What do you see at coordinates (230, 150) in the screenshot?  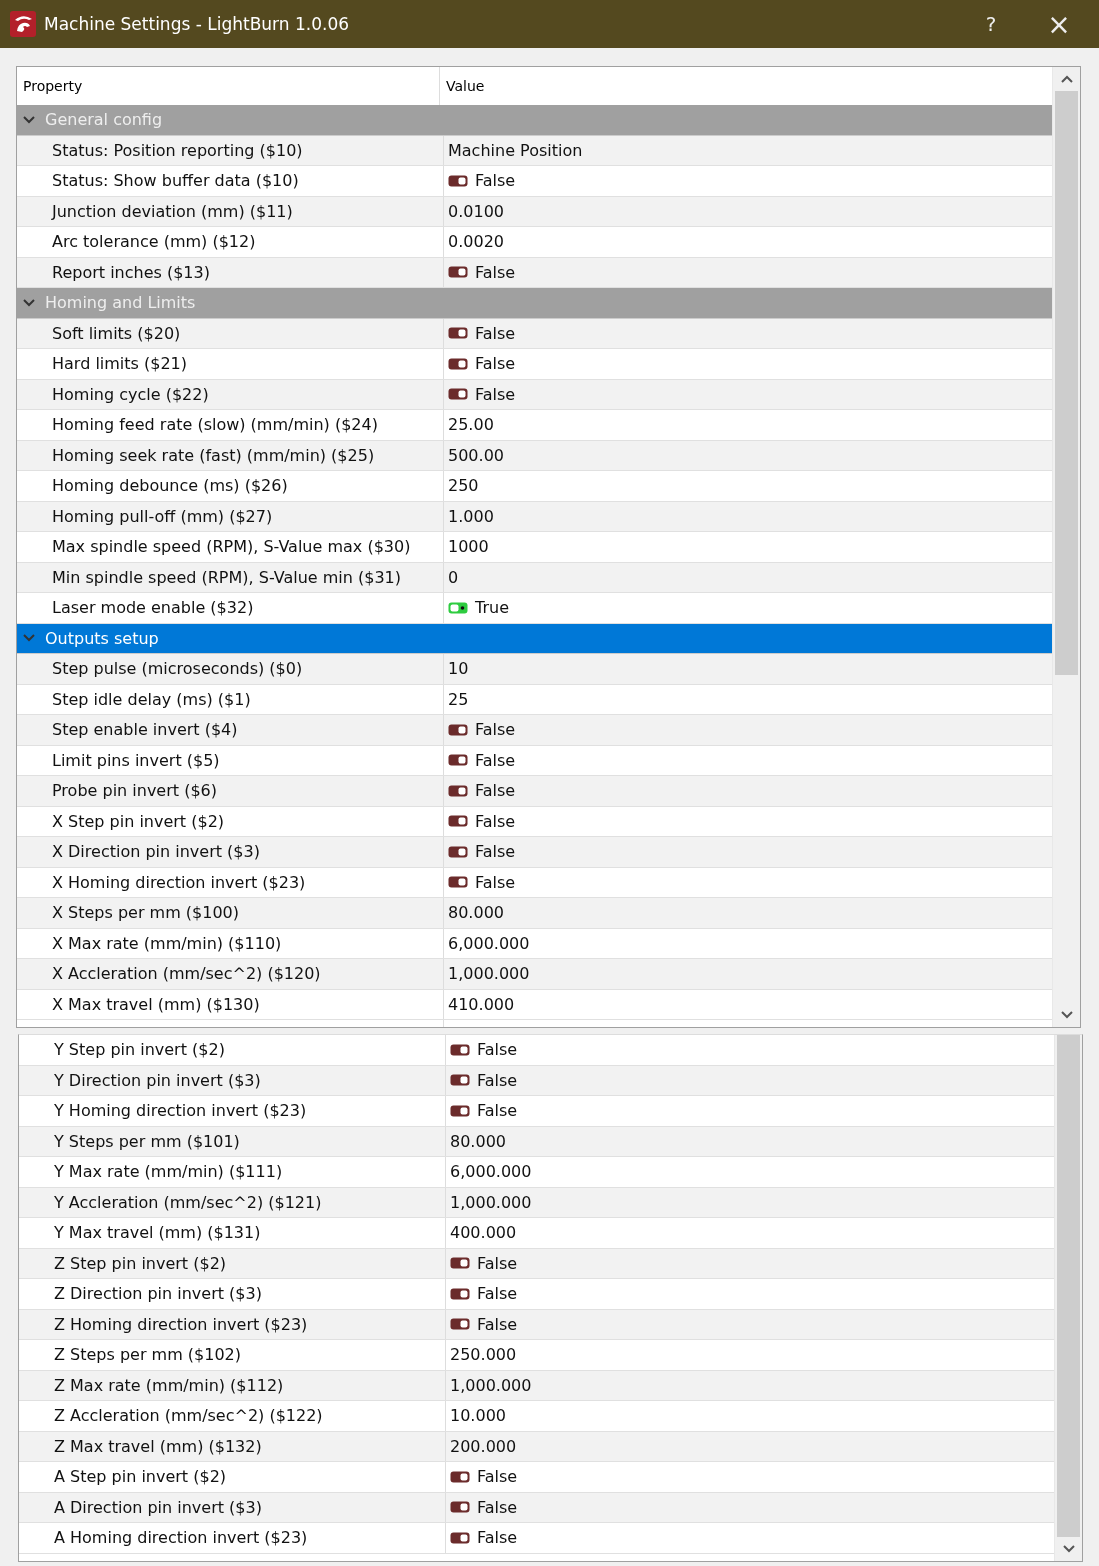 I see `property-name: Status: Position reporting ($10)` at bounding box center [230, 150].